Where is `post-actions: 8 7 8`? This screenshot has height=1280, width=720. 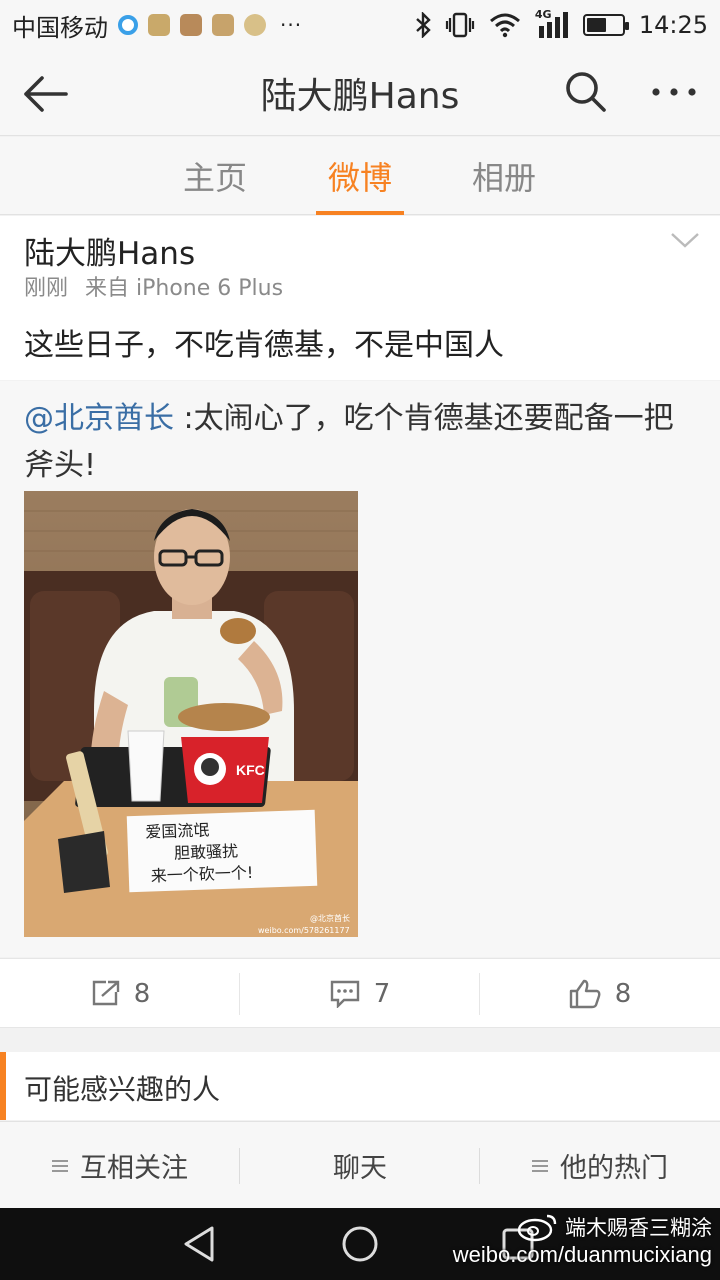
post-actions: 8 7 8 is located at coordinates (360, 993).